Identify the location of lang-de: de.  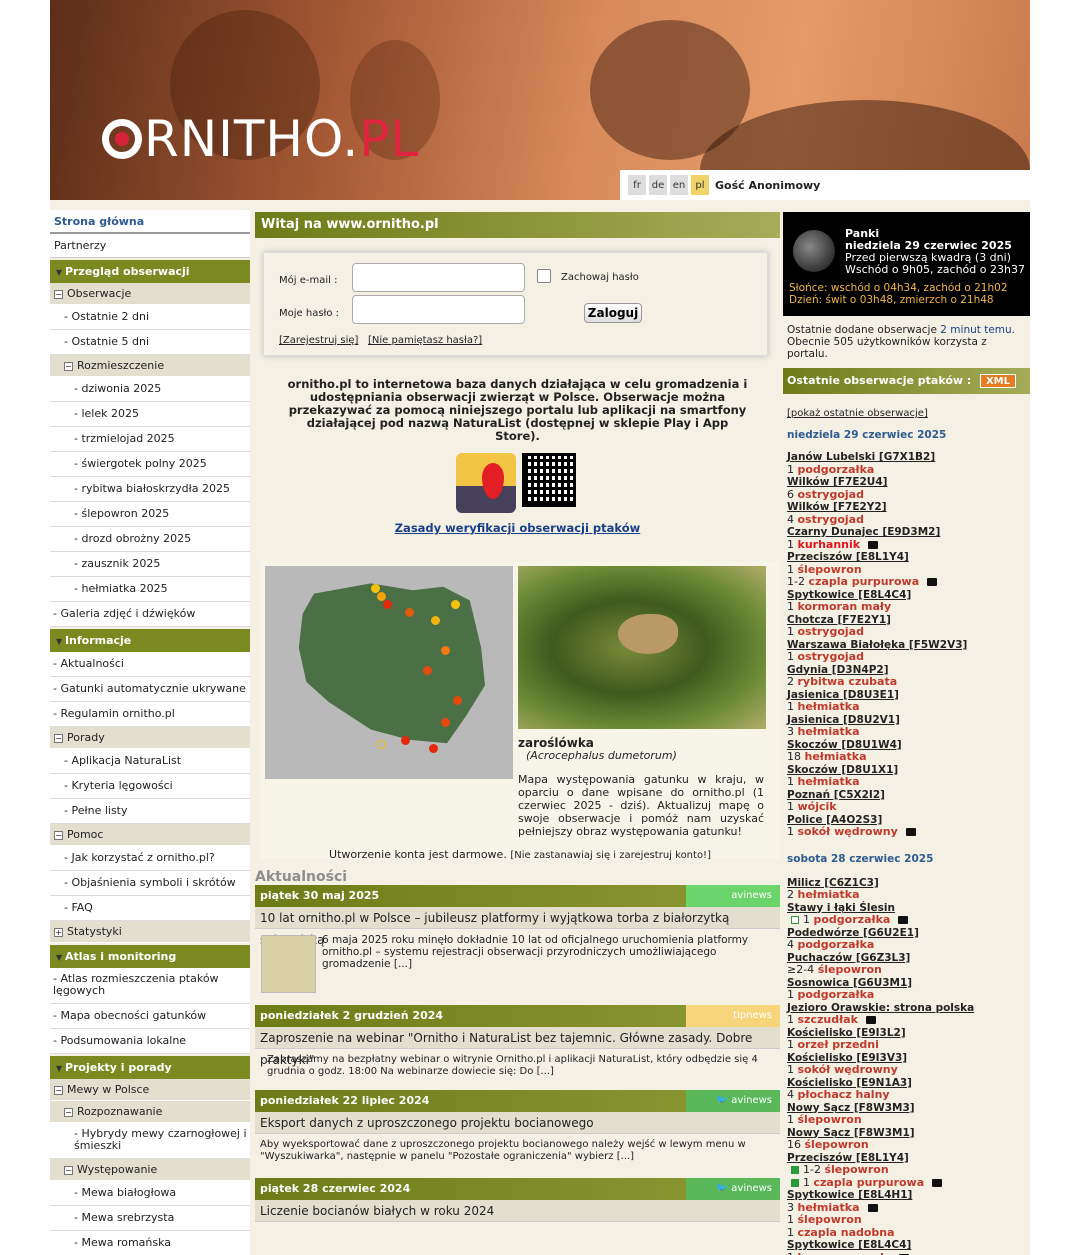
(658, 185).